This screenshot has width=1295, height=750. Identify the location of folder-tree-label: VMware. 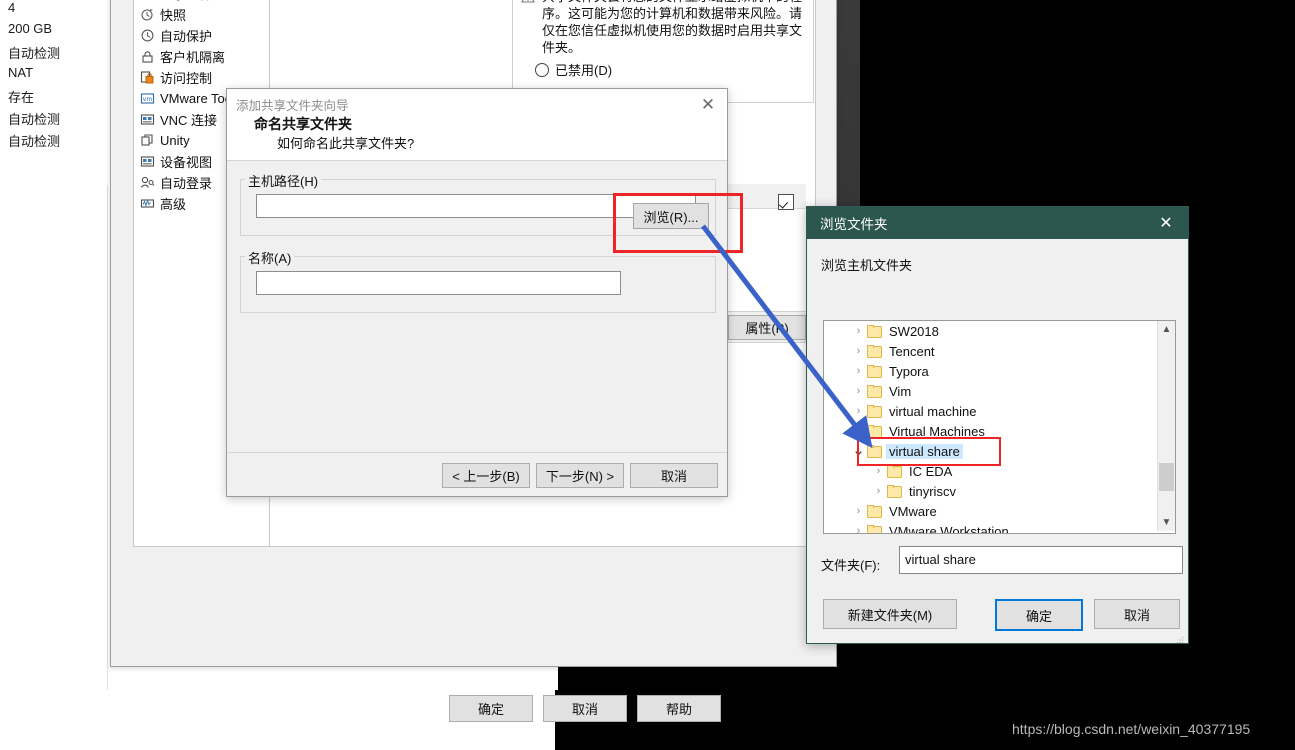
(913, 511).